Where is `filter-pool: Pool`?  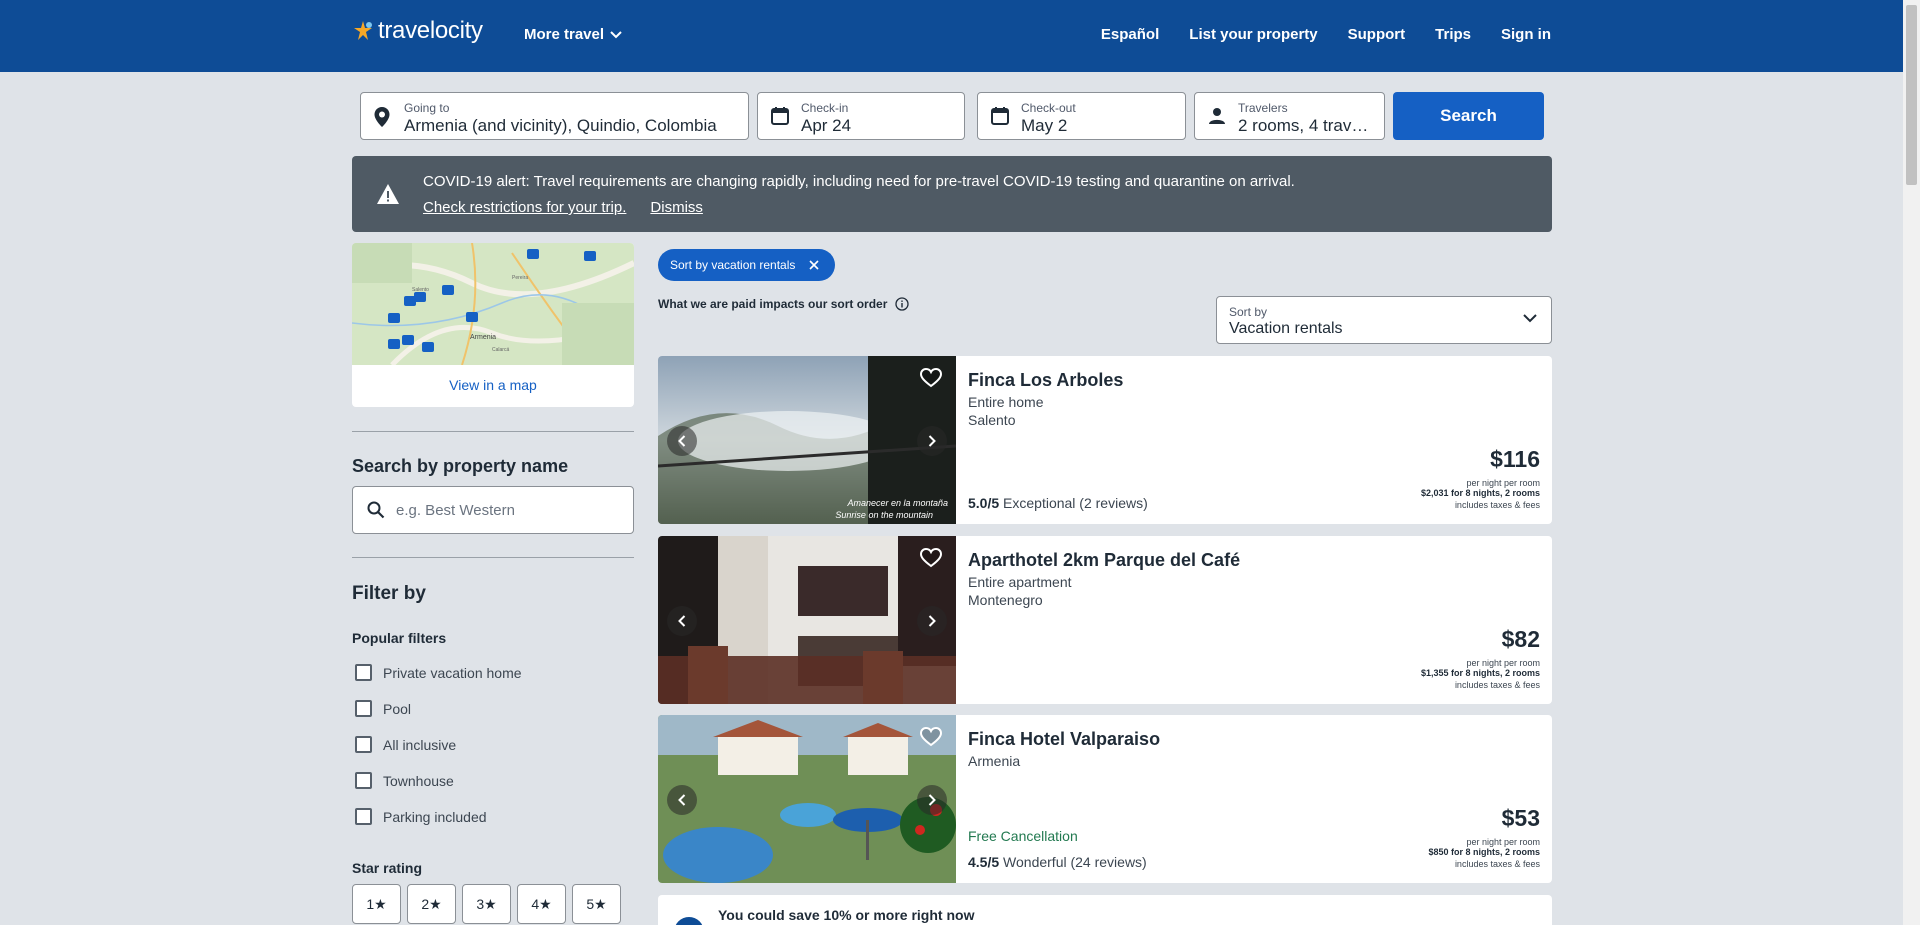
filter-pool: Pool is located at coordinates (383, 708).